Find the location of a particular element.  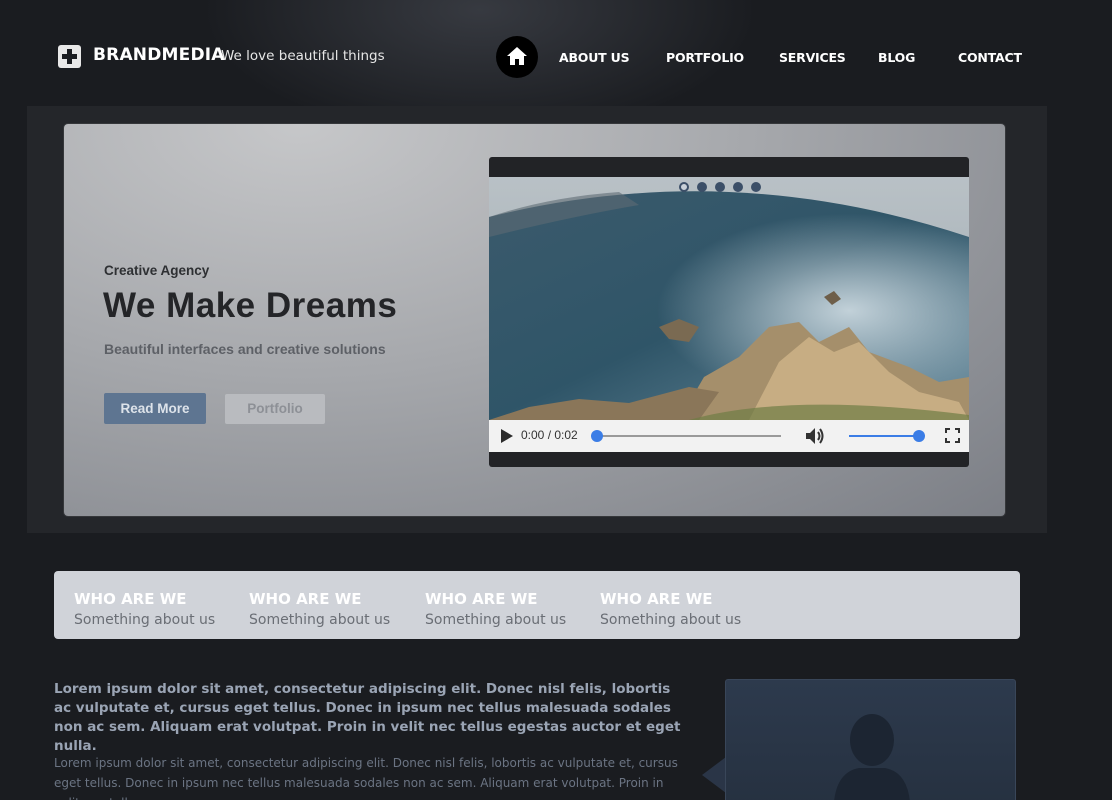

avatar-icon is located at coordinates (872, 757).